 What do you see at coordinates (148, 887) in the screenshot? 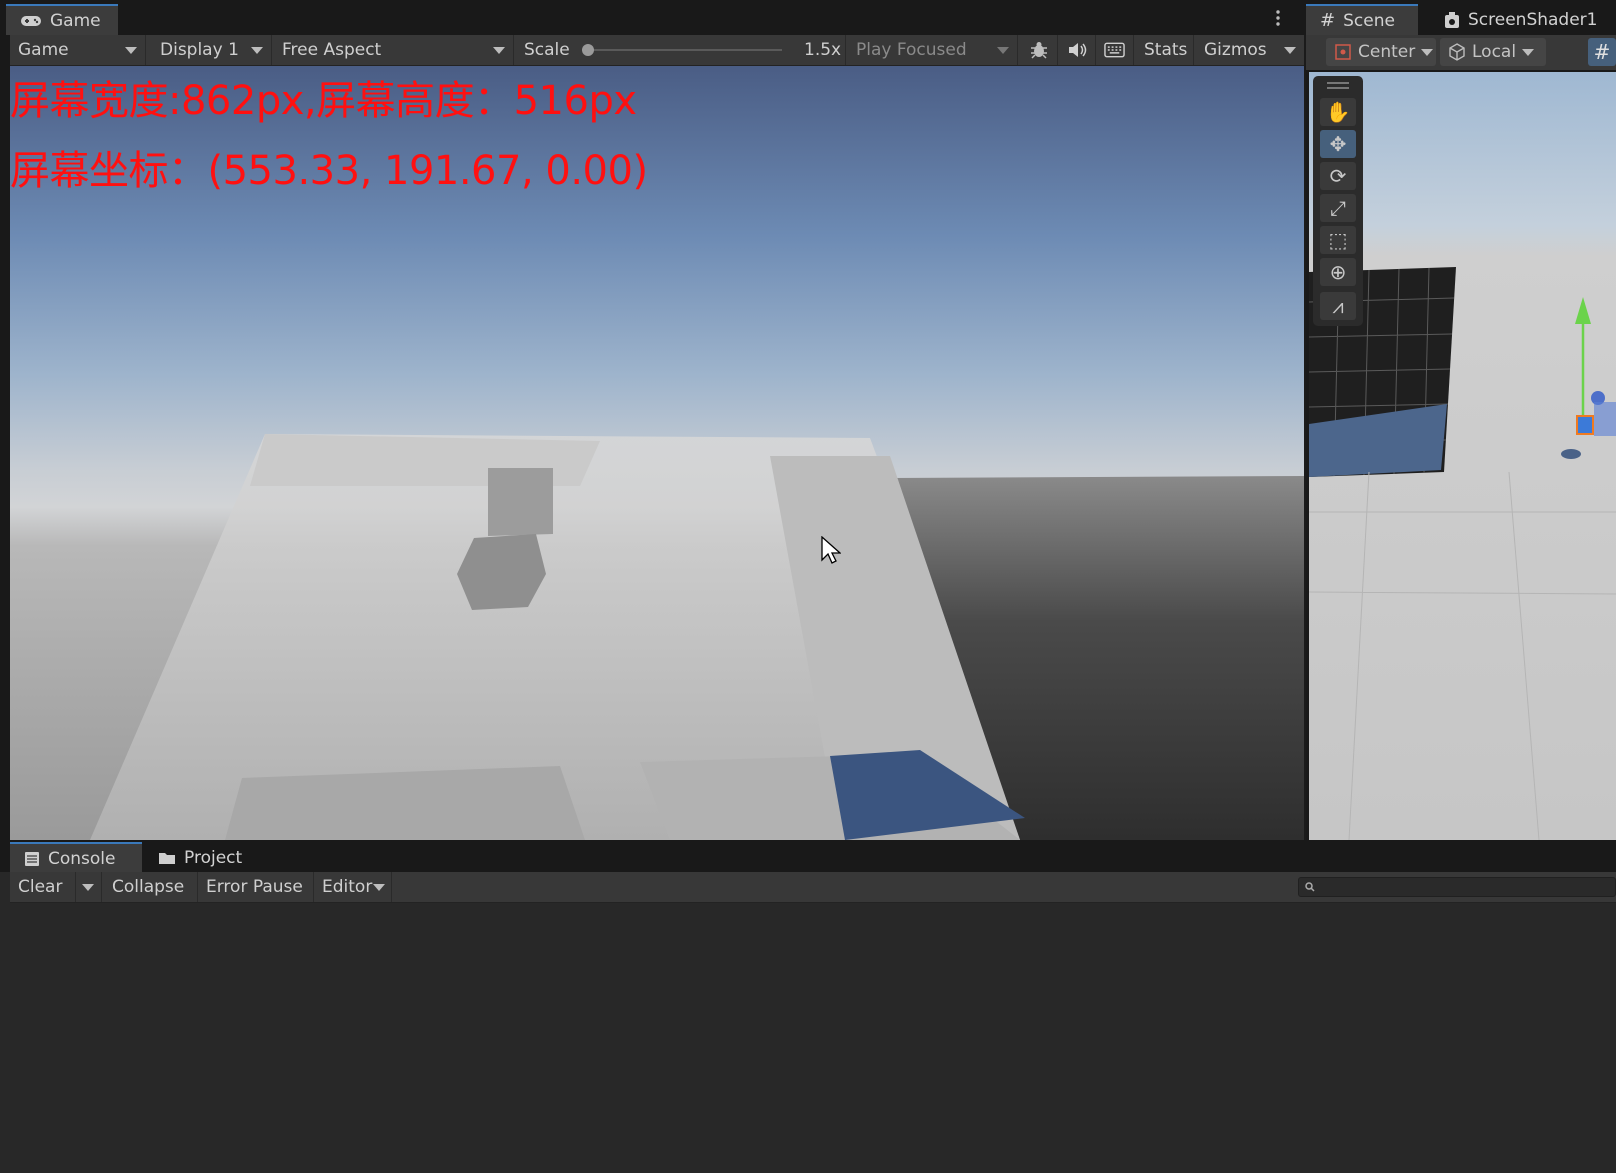
I see `collapse-label: Collapse` at bounding box center [148, 887].